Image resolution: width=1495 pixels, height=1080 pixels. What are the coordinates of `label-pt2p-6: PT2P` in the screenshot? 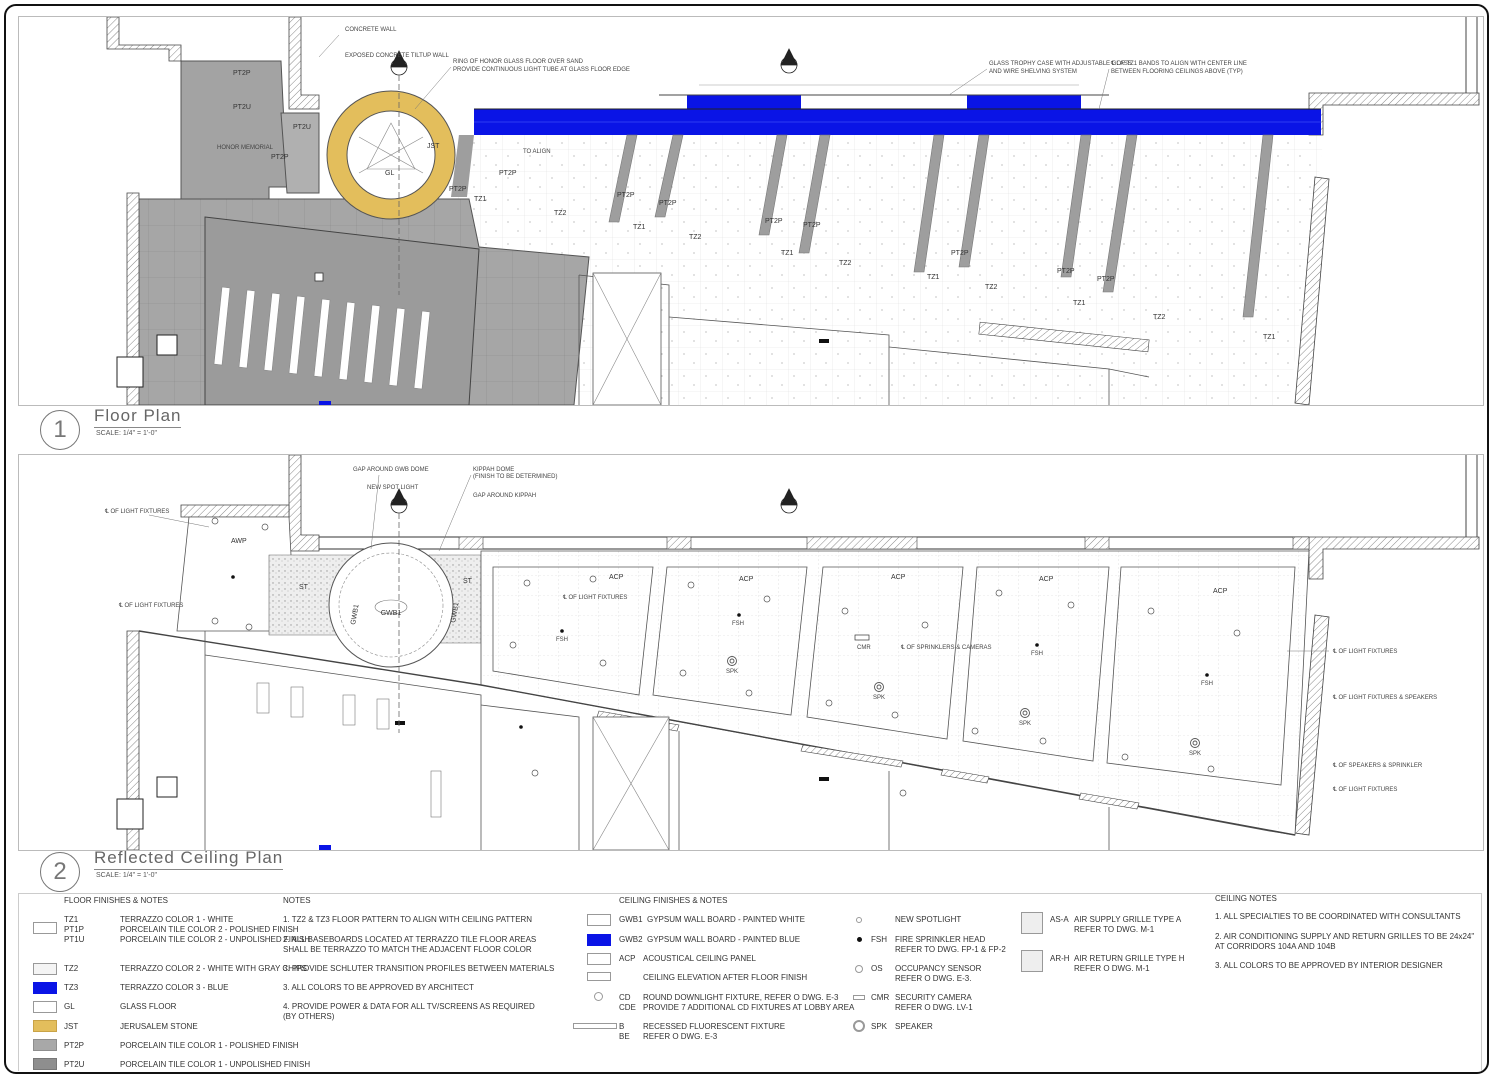 It's located at (960, 253).